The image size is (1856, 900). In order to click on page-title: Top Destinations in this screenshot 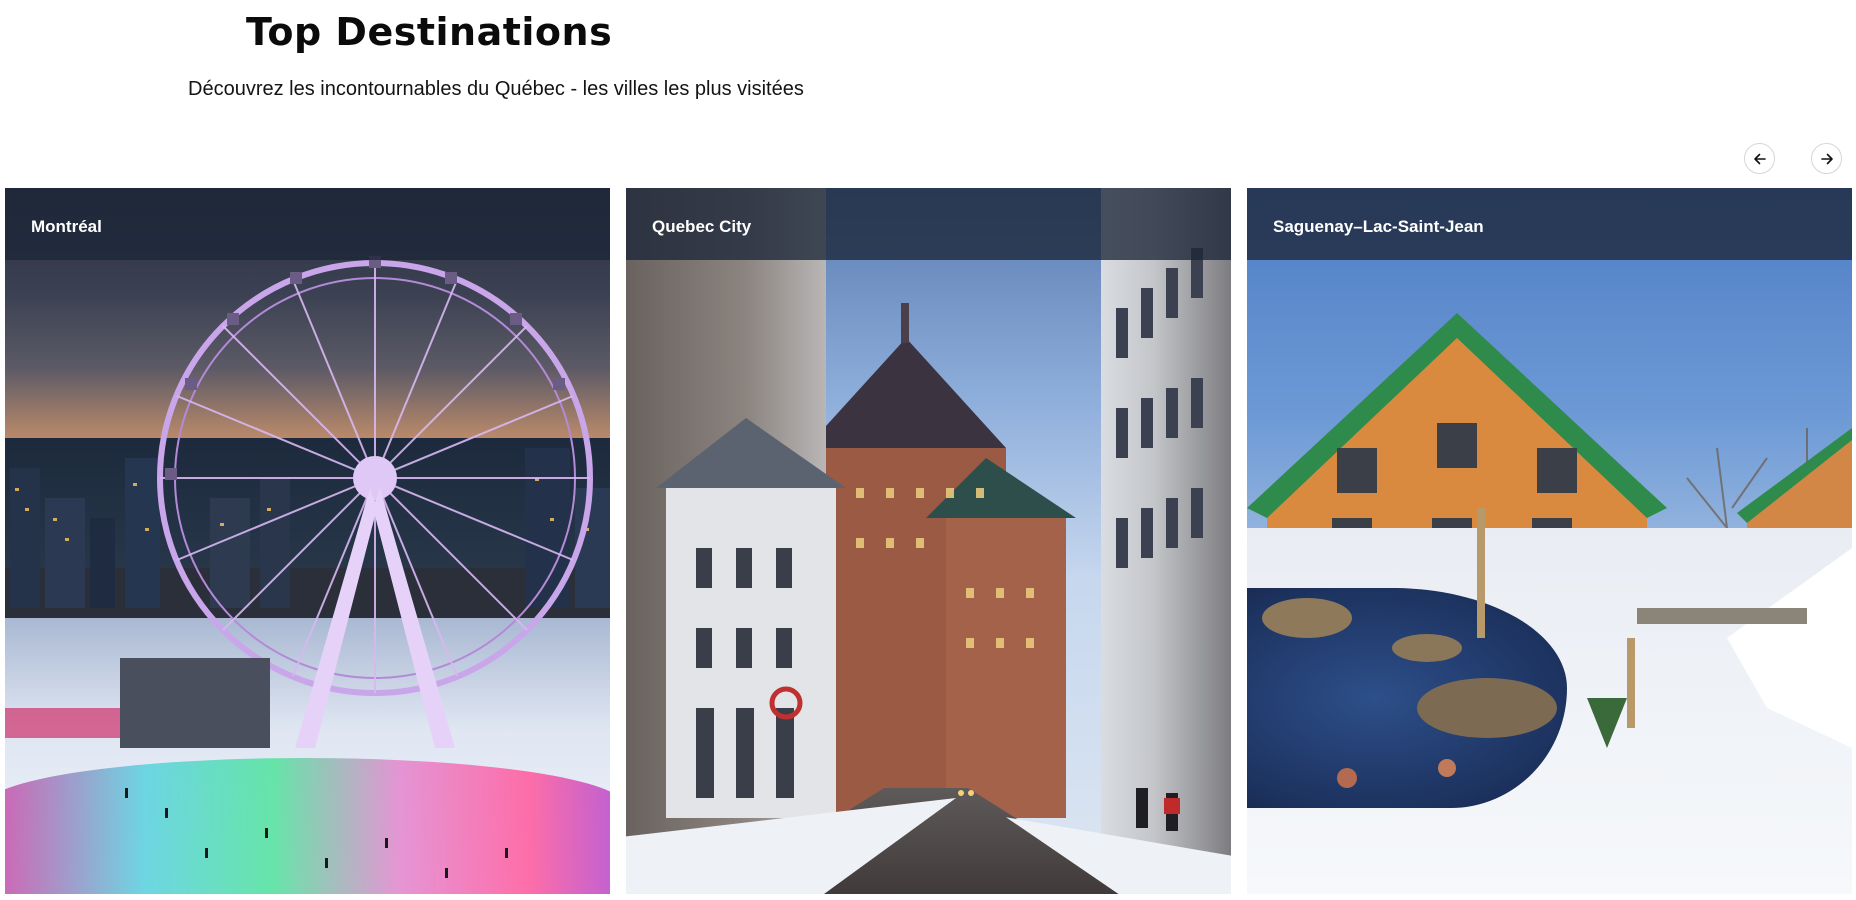, I will do `click(429, 32)`.